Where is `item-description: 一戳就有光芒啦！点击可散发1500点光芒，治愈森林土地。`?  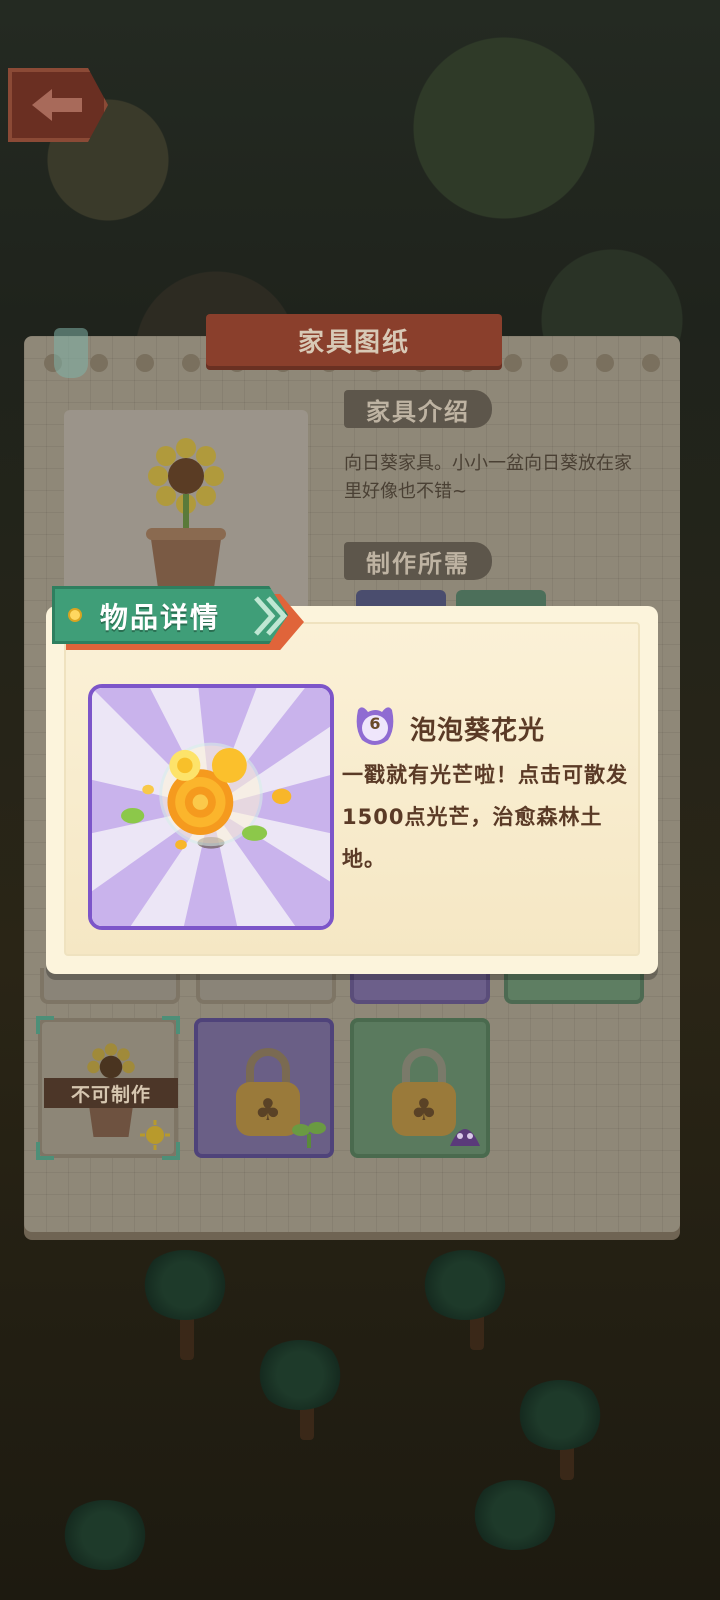
item-description: 一戳就有光芒啦！点击可散发1500点光芒，治愈森林土地。 is located at coordinates (485, 817).